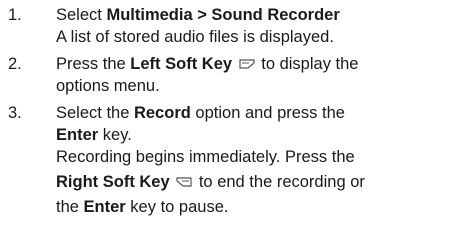  I want to click on step-action-continued: Enter key., so click(94, 135).